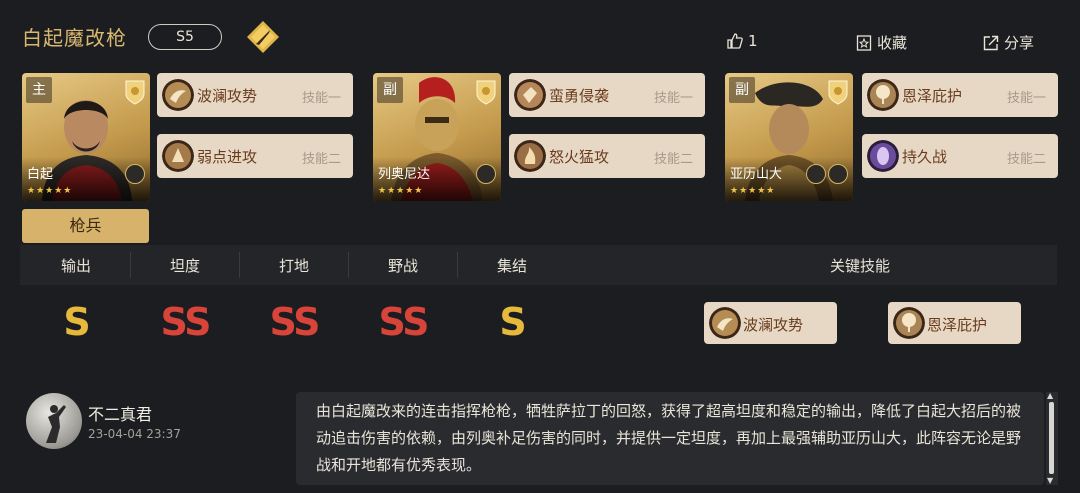  I want to click on skill-name: 恩泽庇护, so click(932, 96).